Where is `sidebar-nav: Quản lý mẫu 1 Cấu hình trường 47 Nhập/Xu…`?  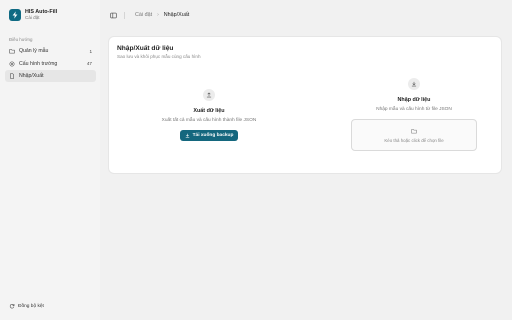
sidebar-nav: Quản lý mẫu 1 Cấu hình trường 47 Nhập/Xu… is located at coordinates (50, 64).